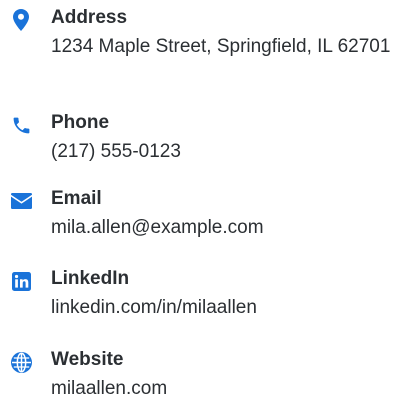 The width and height of the screenshot is (404, 418). Describe the element at coordinates (222, 226) in the screenshot. I see `email-value: mila.allen@example.com` at that location.